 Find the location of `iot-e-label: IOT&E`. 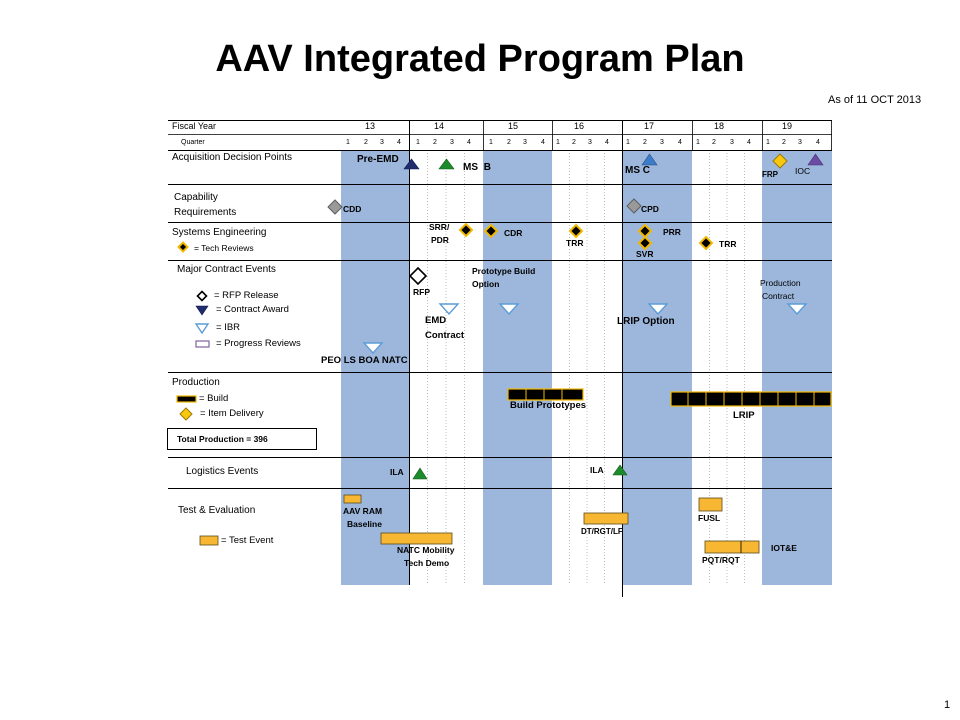

iot-e-label: IOT&E is located at coordinates (784, 548).